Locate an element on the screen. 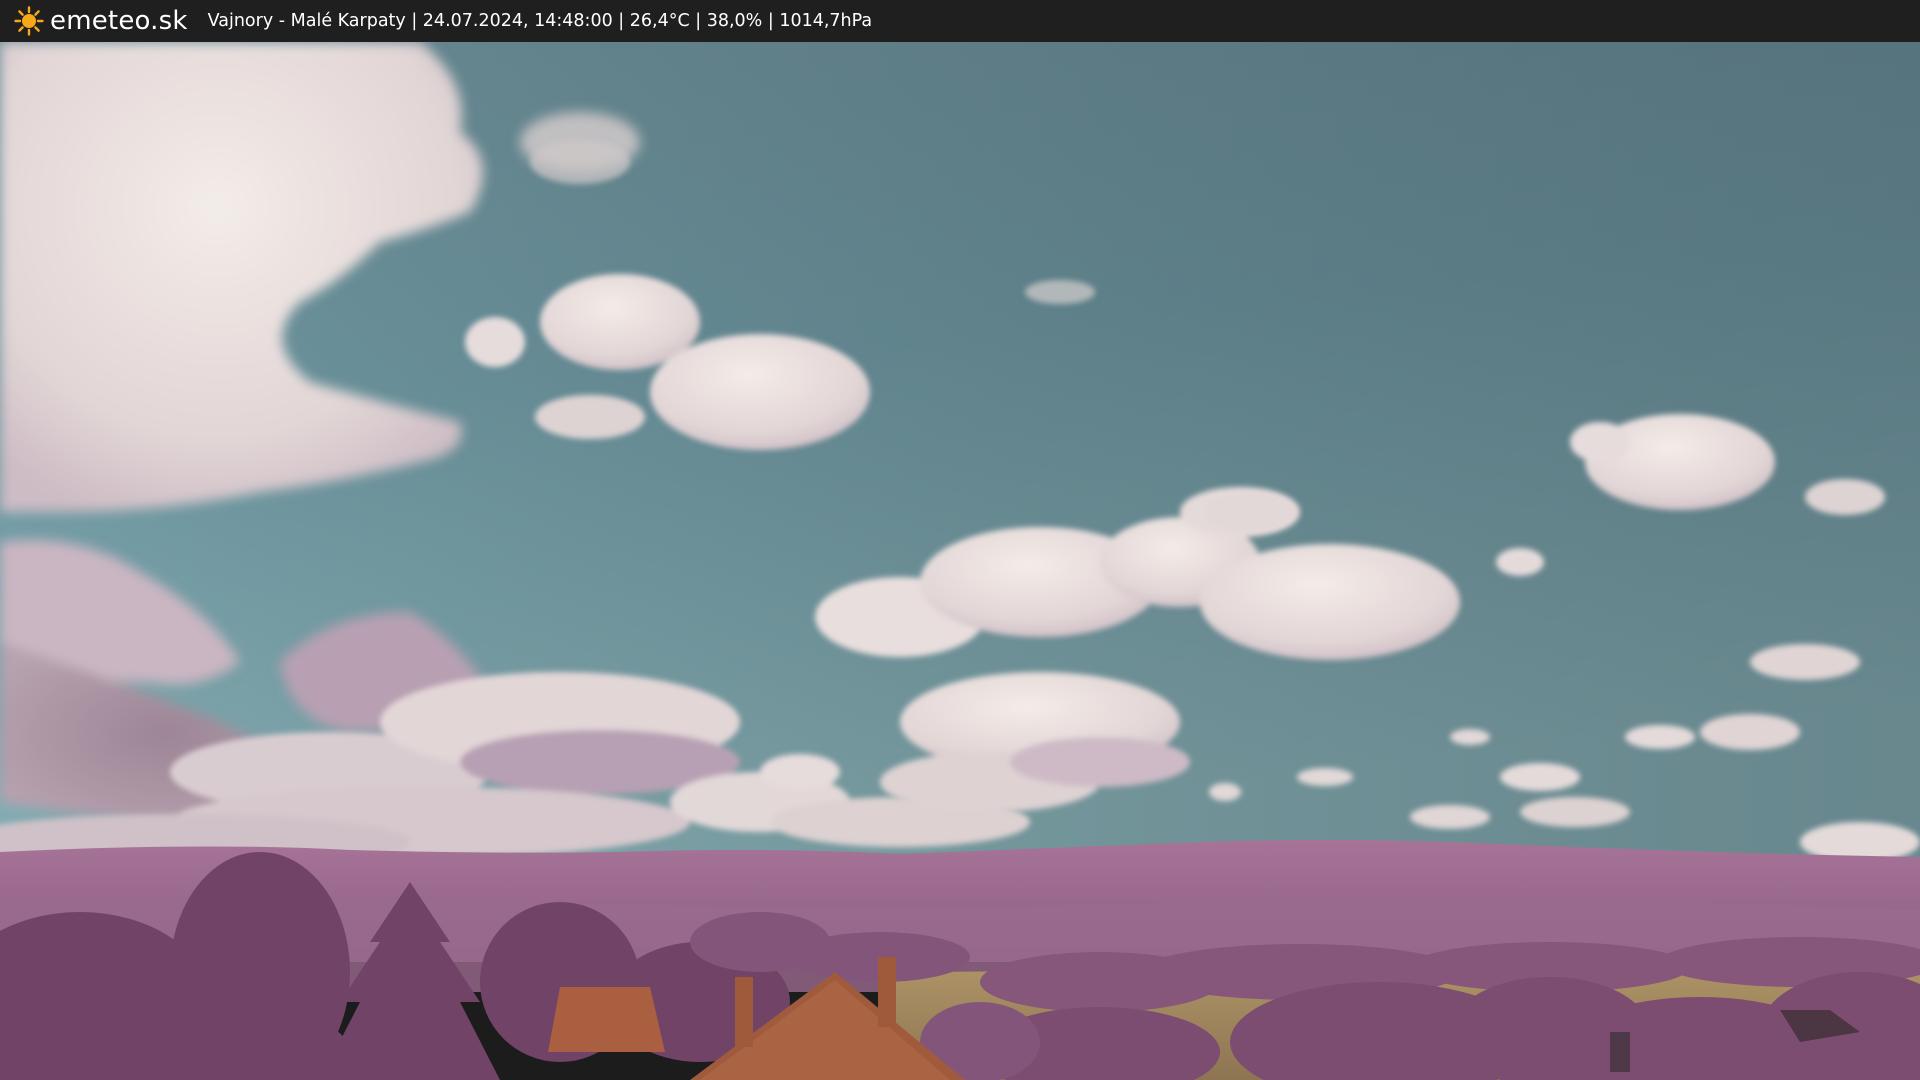 The image size is (1920, 1080). brand-logo: emeteo.sk is located at coordinates (101, 21).